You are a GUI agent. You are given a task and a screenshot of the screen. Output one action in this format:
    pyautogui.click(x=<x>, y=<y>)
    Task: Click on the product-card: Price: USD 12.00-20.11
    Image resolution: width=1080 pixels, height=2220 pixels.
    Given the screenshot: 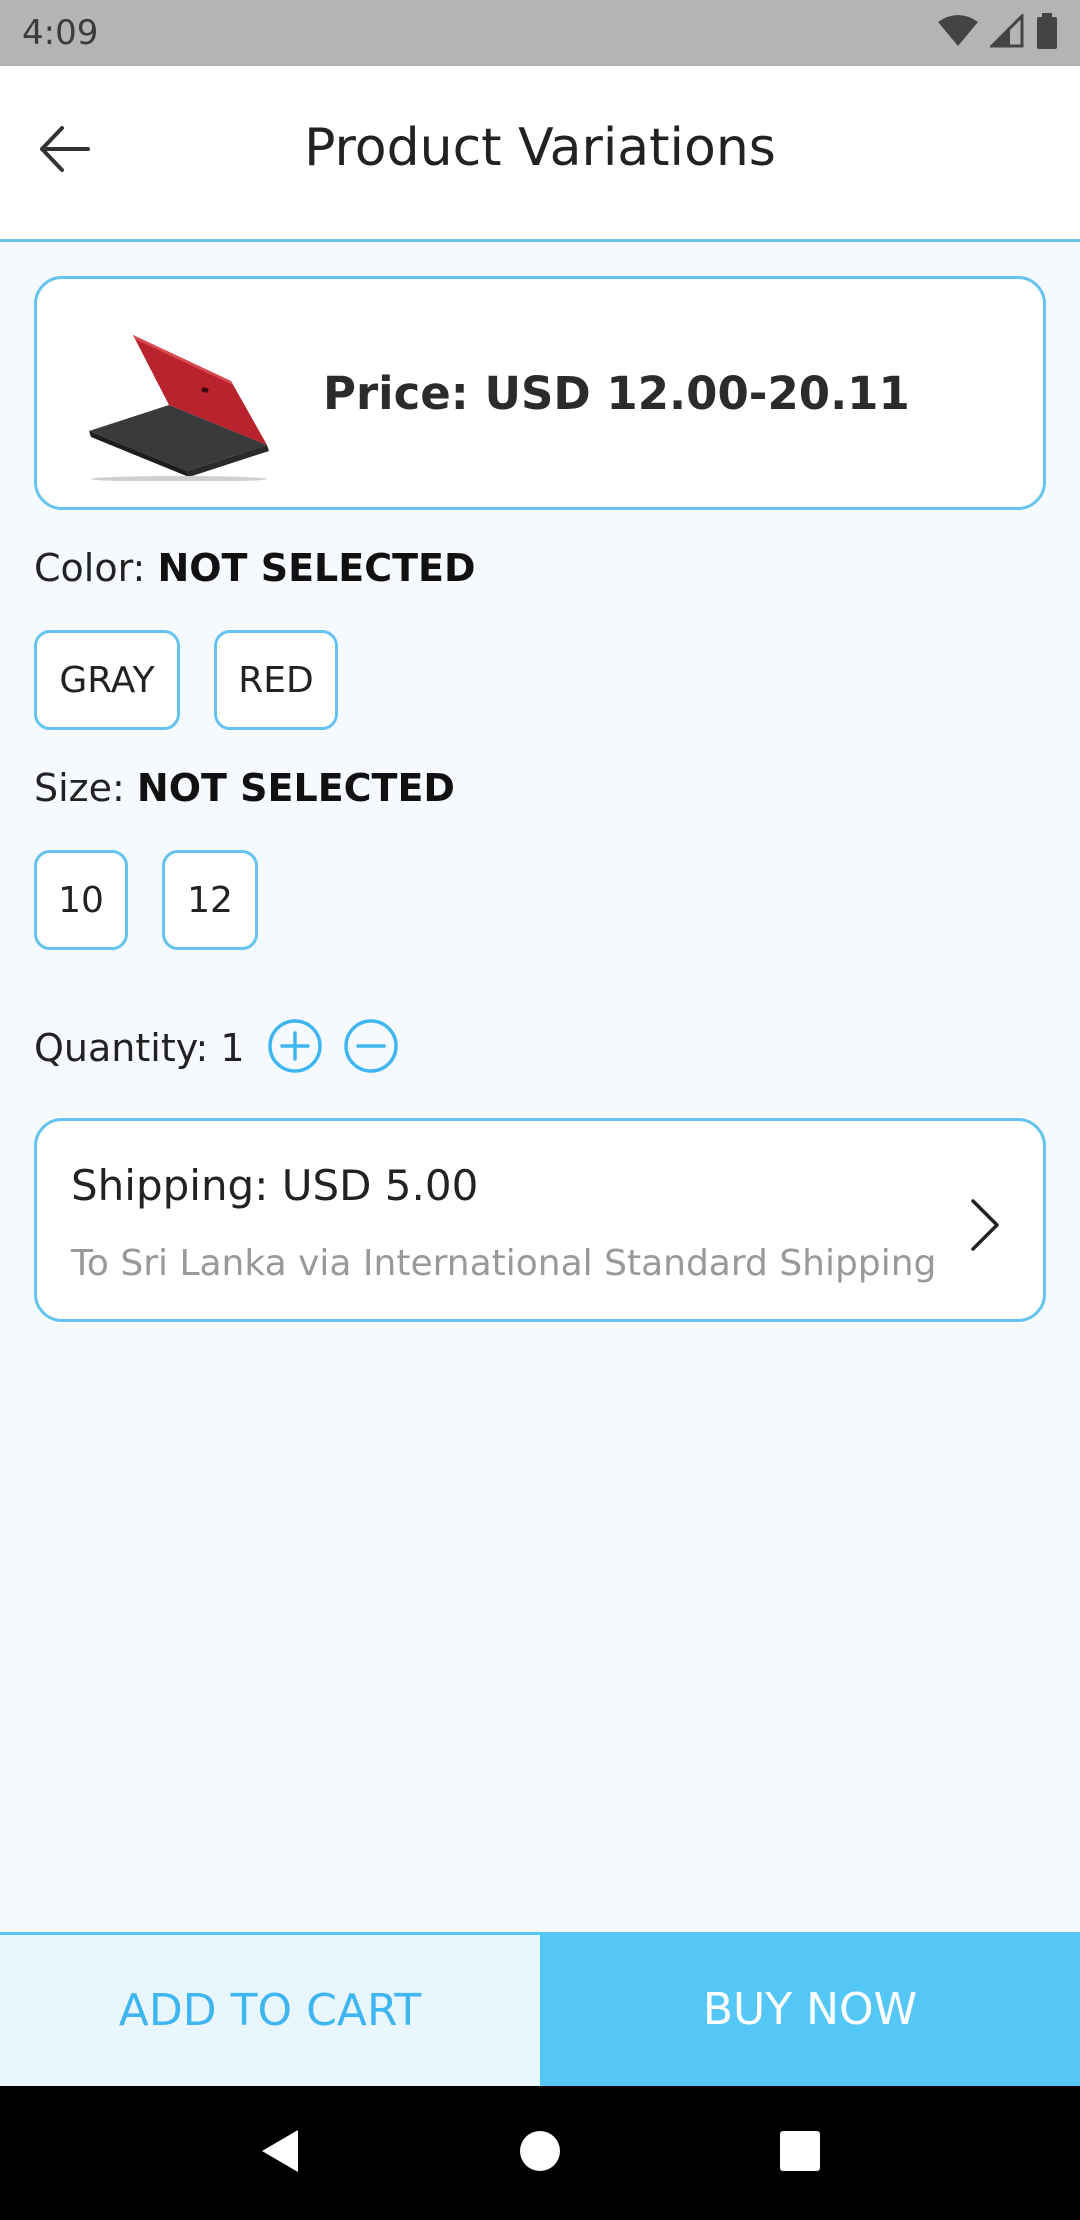 What is the action you would take?
    pyautogui.click(x=540, y=393)
    